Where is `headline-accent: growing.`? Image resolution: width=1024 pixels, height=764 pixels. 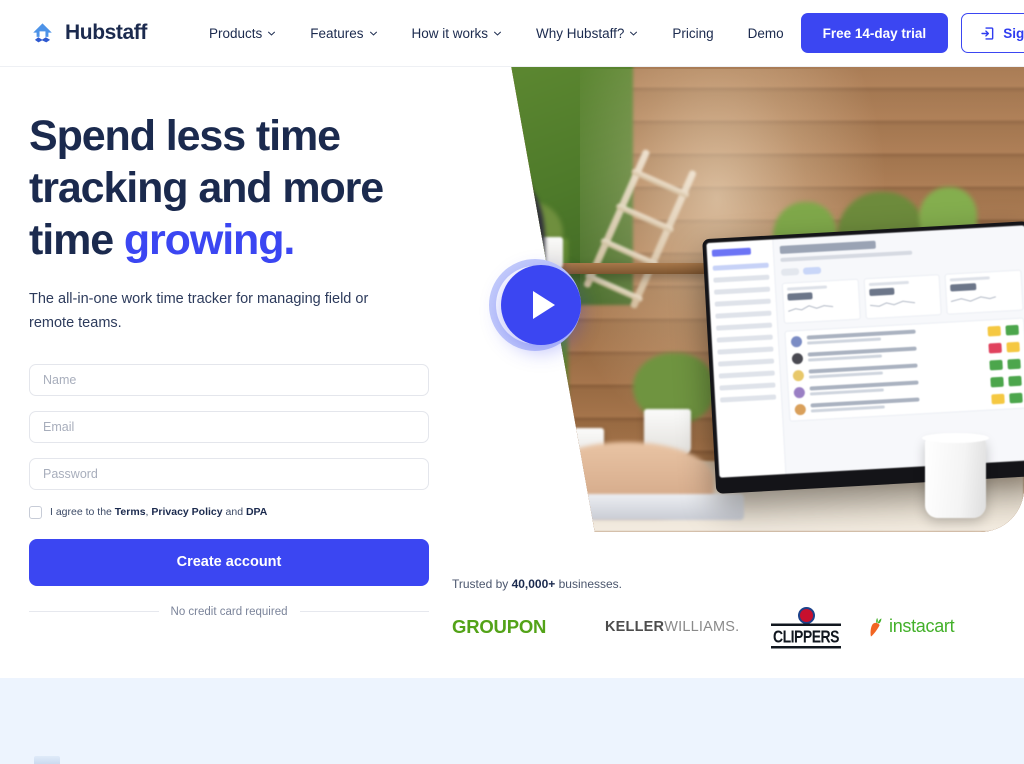
headline-accent: growing. is located at coordinates (209, 240).